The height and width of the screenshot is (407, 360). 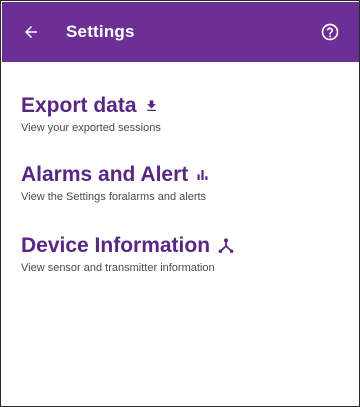 I want to click on list-item-export-data: Export data View your exported sessions, so click(x=91, y=114).